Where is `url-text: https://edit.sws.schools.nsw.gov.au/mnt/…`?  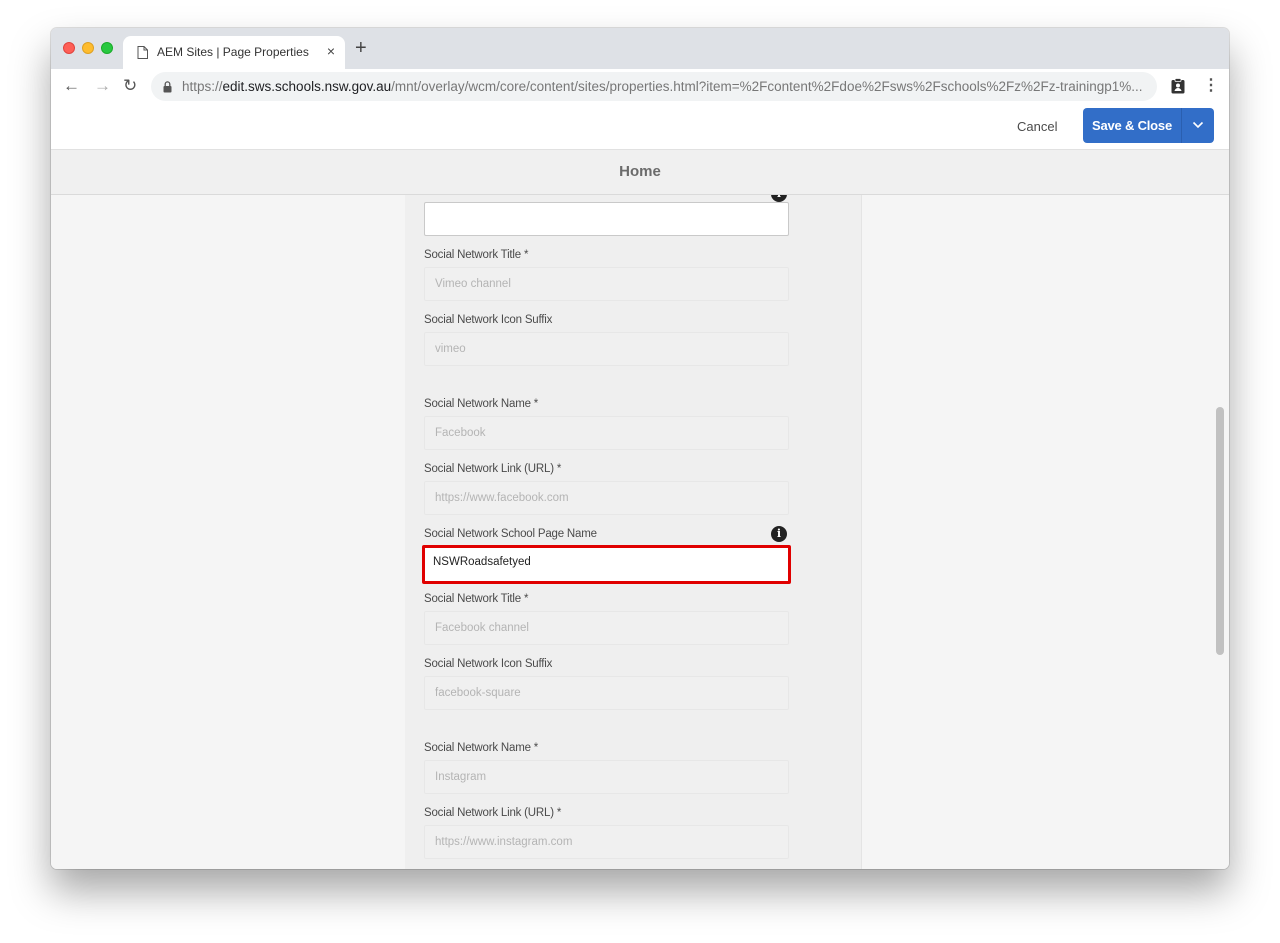
url-text: https://edit.sws.schools.nsw.gov.au/mnt/… is located at coordinates (662, 86).